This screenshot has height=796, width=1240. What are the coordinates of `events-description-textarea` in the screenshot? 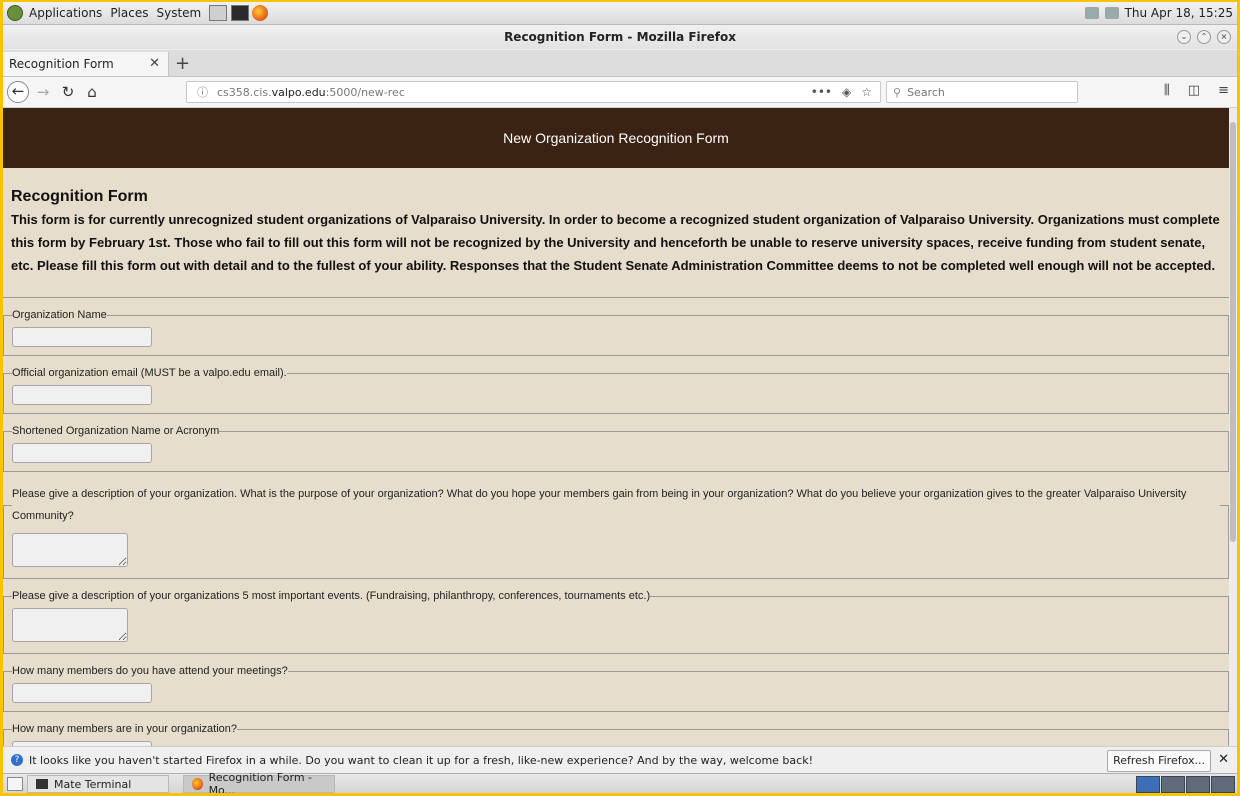 It's located at (70, 625).